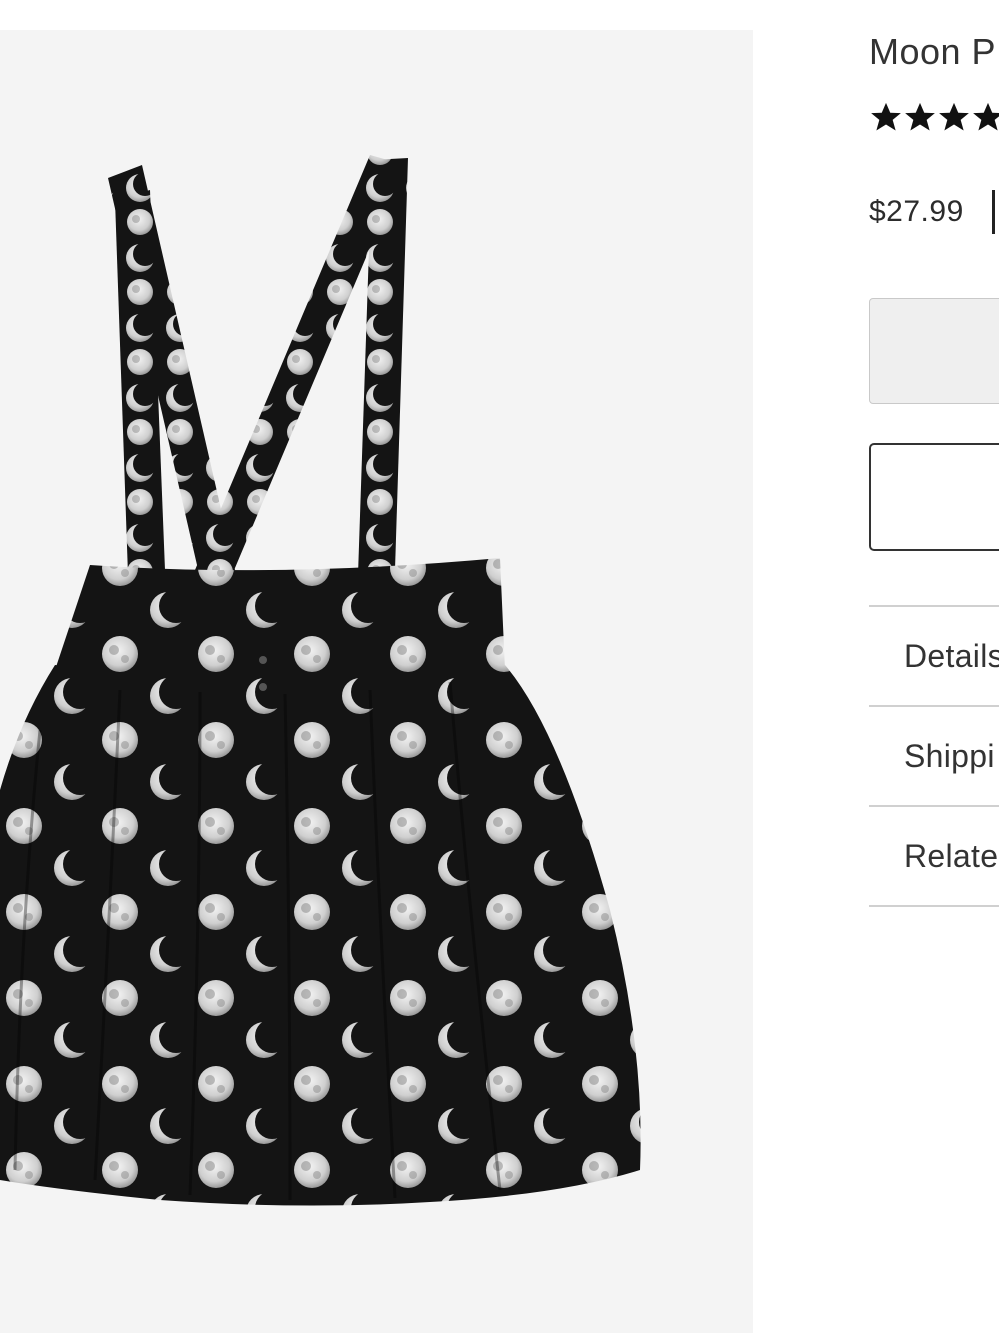 Image resolution: width=999 pixels, height=1333 pixels. I want to click on accordion-divider, so click(934, 906).